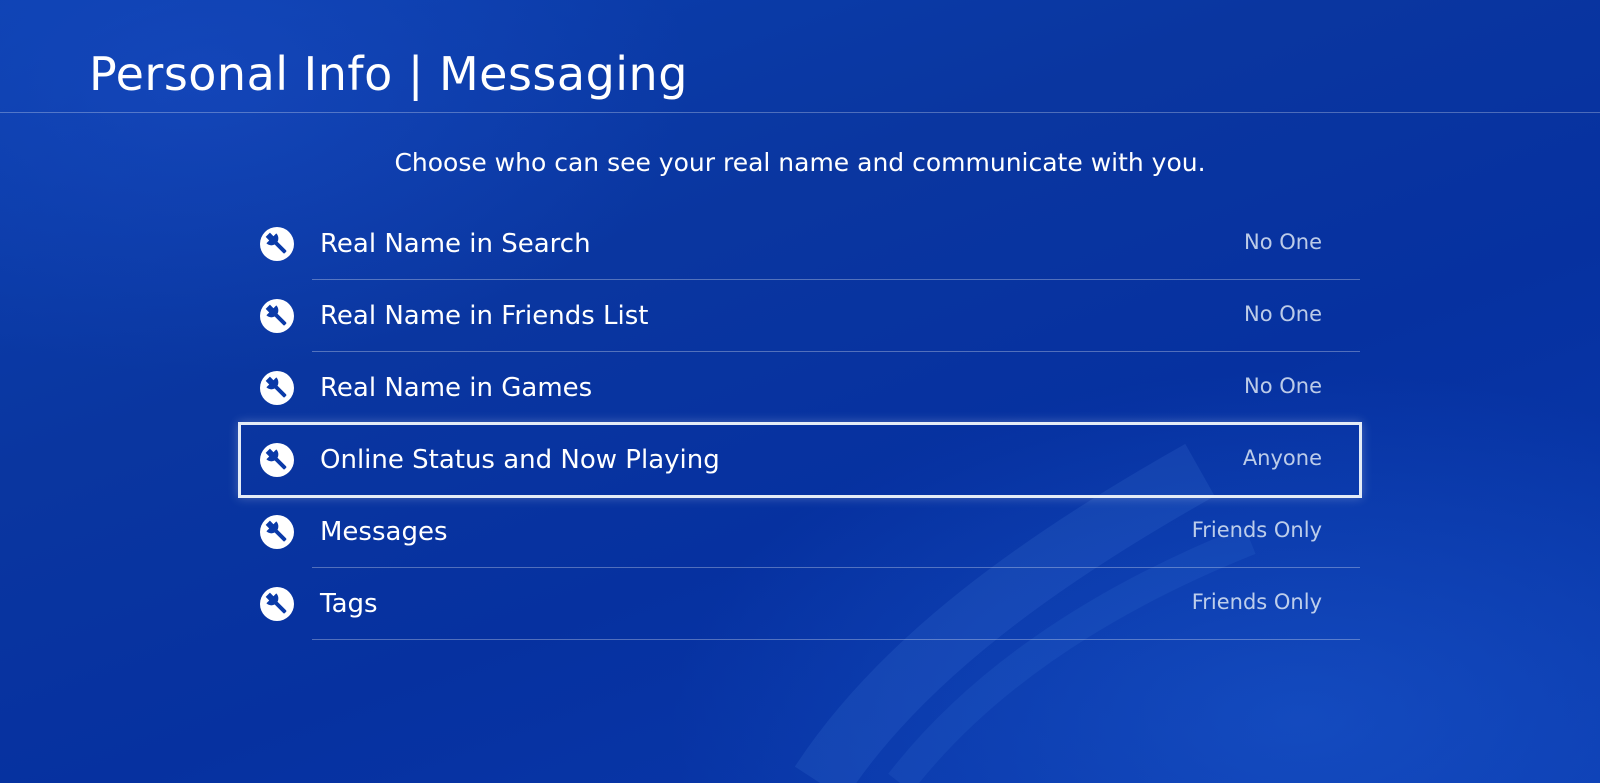 The width and height of the screenshot is (1600, 783). I want to click on title-divider, so click(800, 112).